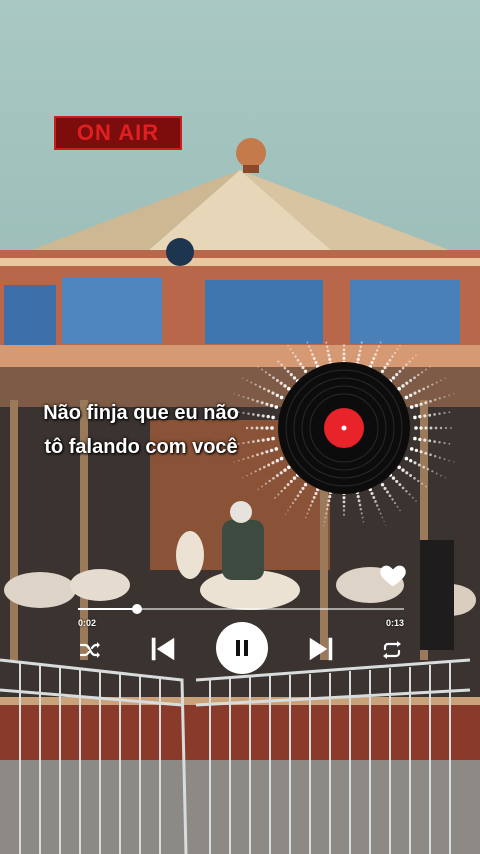  What do you see at coordinates (393, 575) in the screenshot?
I see `like-button` at bounding box center [393, 575].